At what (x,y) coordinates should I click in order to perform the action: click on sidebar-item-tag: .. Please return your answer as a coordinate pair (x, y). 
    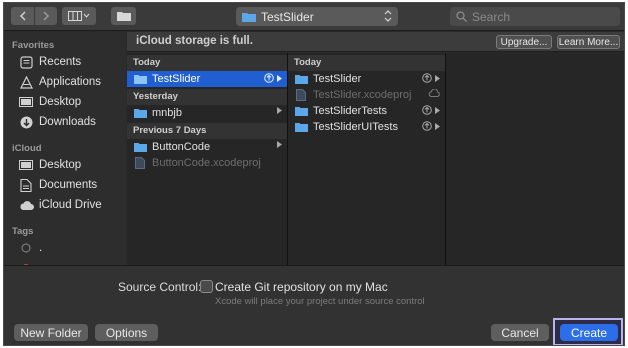
    Looking at the image, I should click on (30, 248).